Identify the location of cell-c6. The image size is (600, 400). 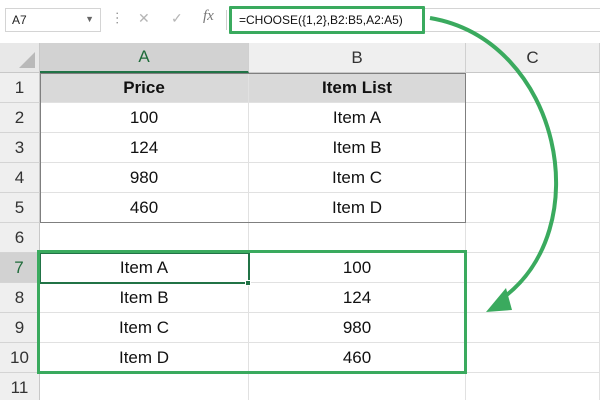
(533, 238).